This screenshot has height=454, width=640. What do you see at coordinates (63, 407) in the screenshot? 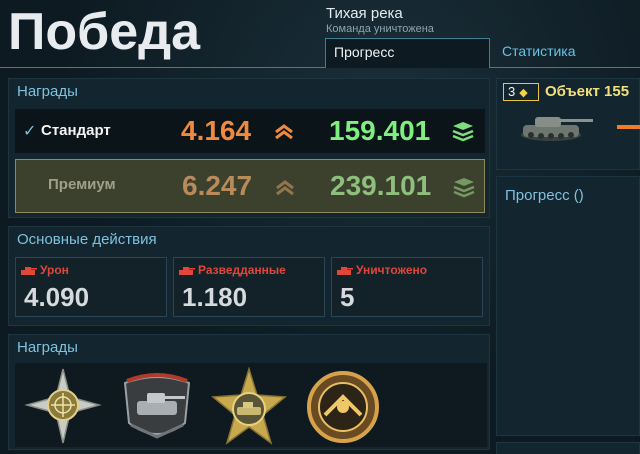
I see `star-medal-icon` at bounding box center [63, 407].